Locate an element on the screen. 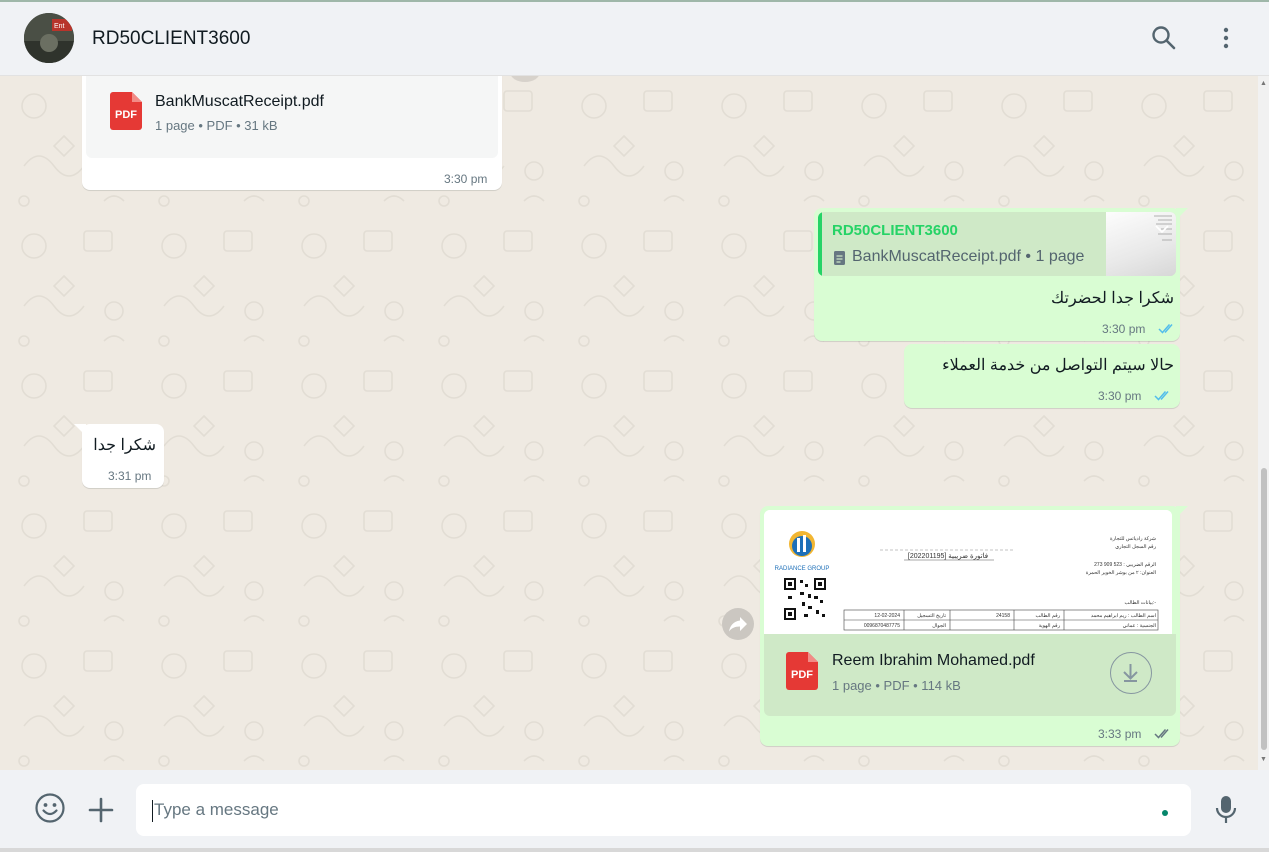 This screenshot has width=1269, height=852. scroll-up-arrow: ▲ is located at coordinates (1263, 83).